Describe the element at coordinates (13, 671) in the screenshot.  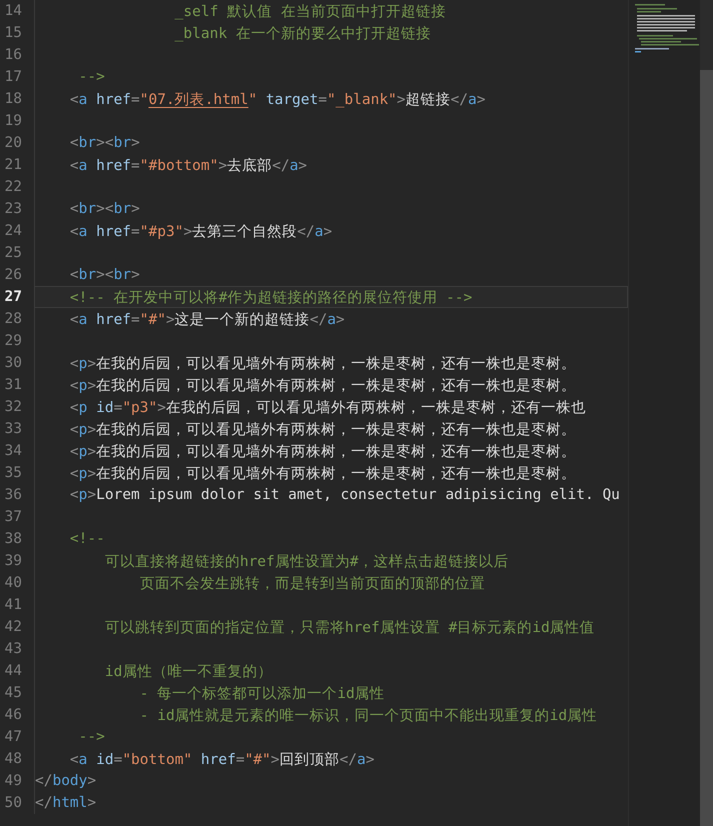
I see `line-number: 44` at that location.